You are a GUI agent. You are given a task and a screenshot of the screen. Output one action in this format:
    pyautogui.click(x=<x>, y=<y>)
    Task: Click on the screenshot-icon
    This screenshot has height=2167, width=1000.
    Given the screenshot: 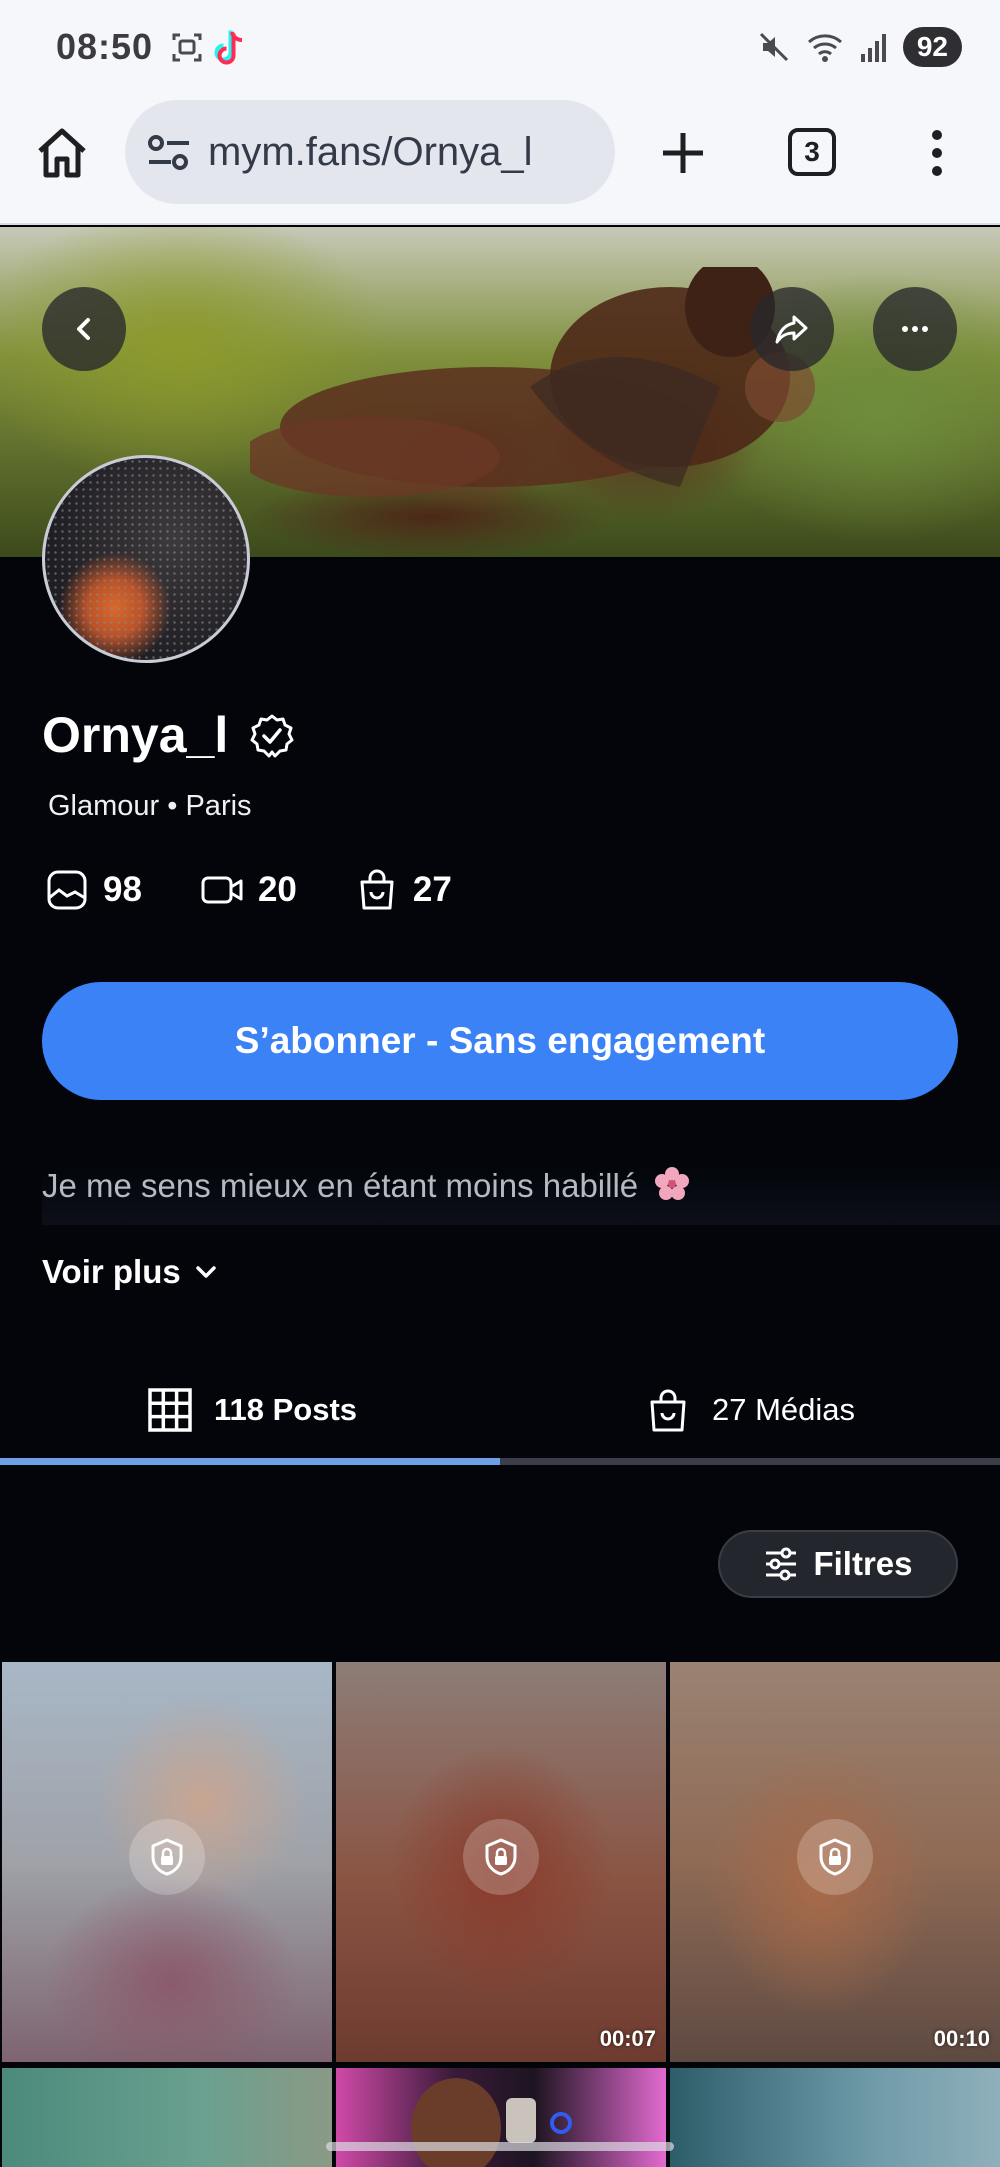 What is the action you would take?
    pyautogui.click(x=187, y=47)
    